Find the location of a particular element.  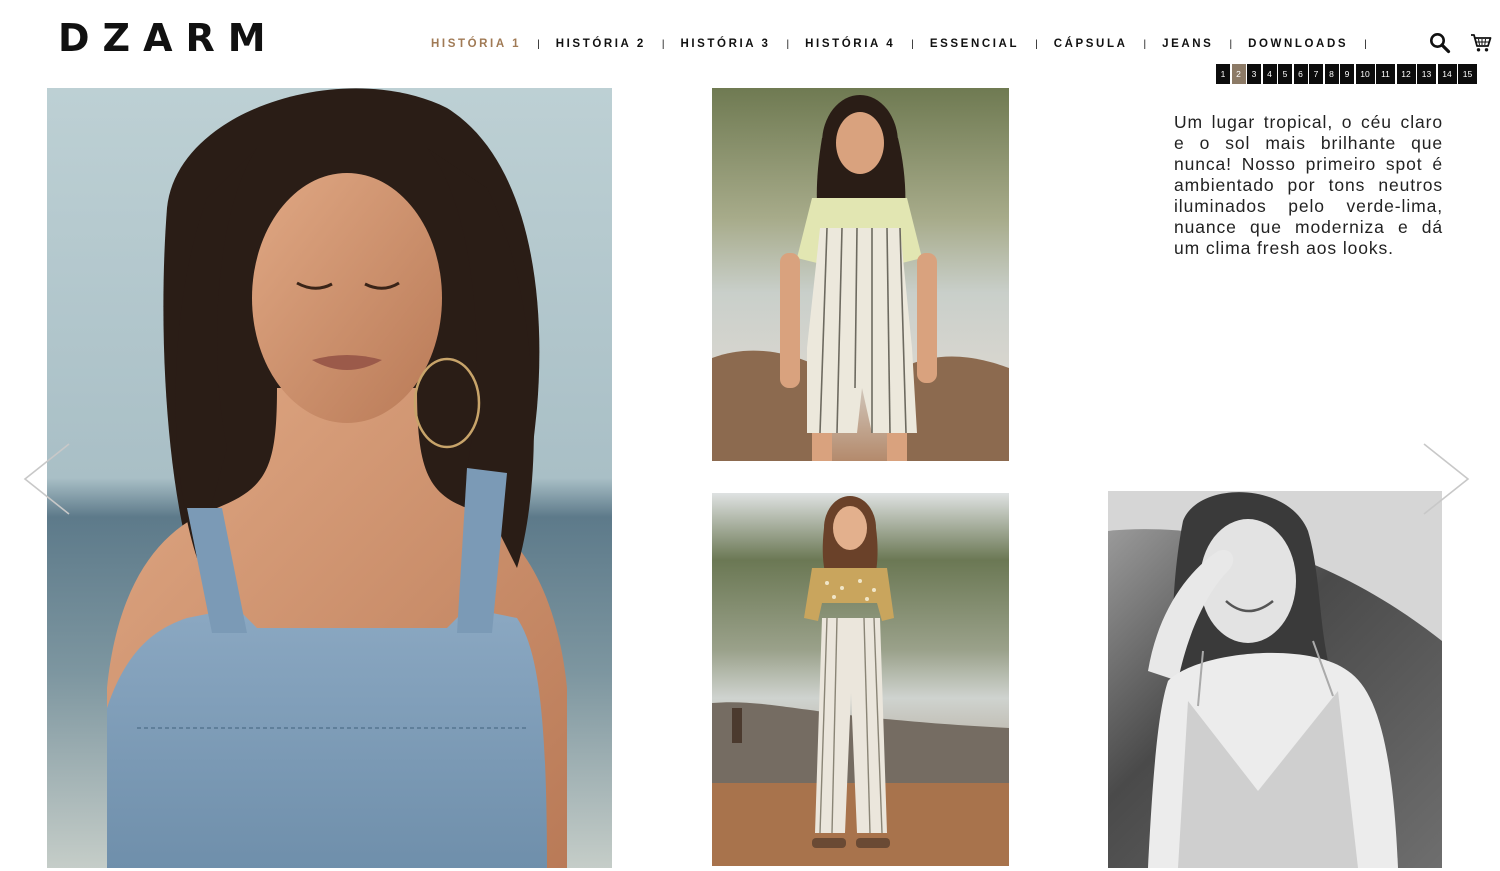

search-icon is located at coordinates (1440, 43).